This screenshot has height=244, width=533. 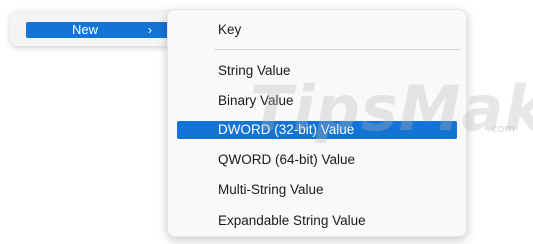 I want to click on menu-separator, so click(x=337, y=49).